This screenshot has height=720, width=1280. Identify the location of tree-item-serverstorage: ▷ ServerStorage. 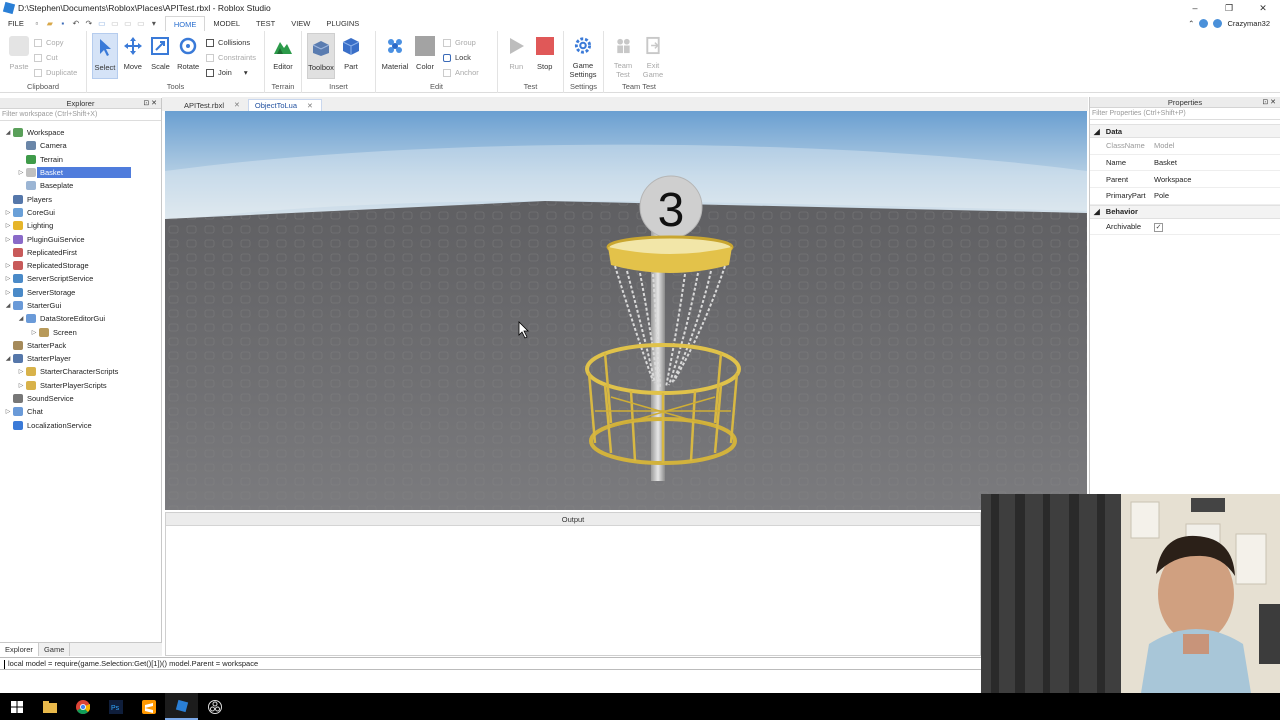
(80, 292).